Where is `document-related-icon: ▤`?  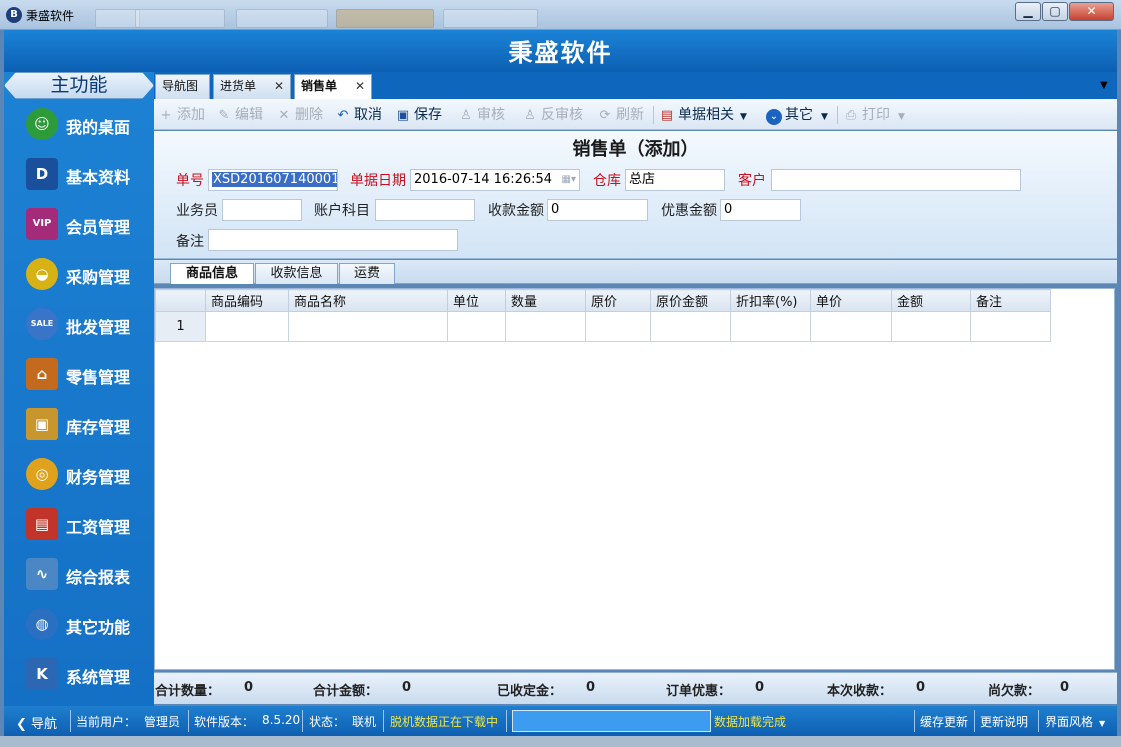 document-related-icon: ▤ is located at coordinates (667, 115).